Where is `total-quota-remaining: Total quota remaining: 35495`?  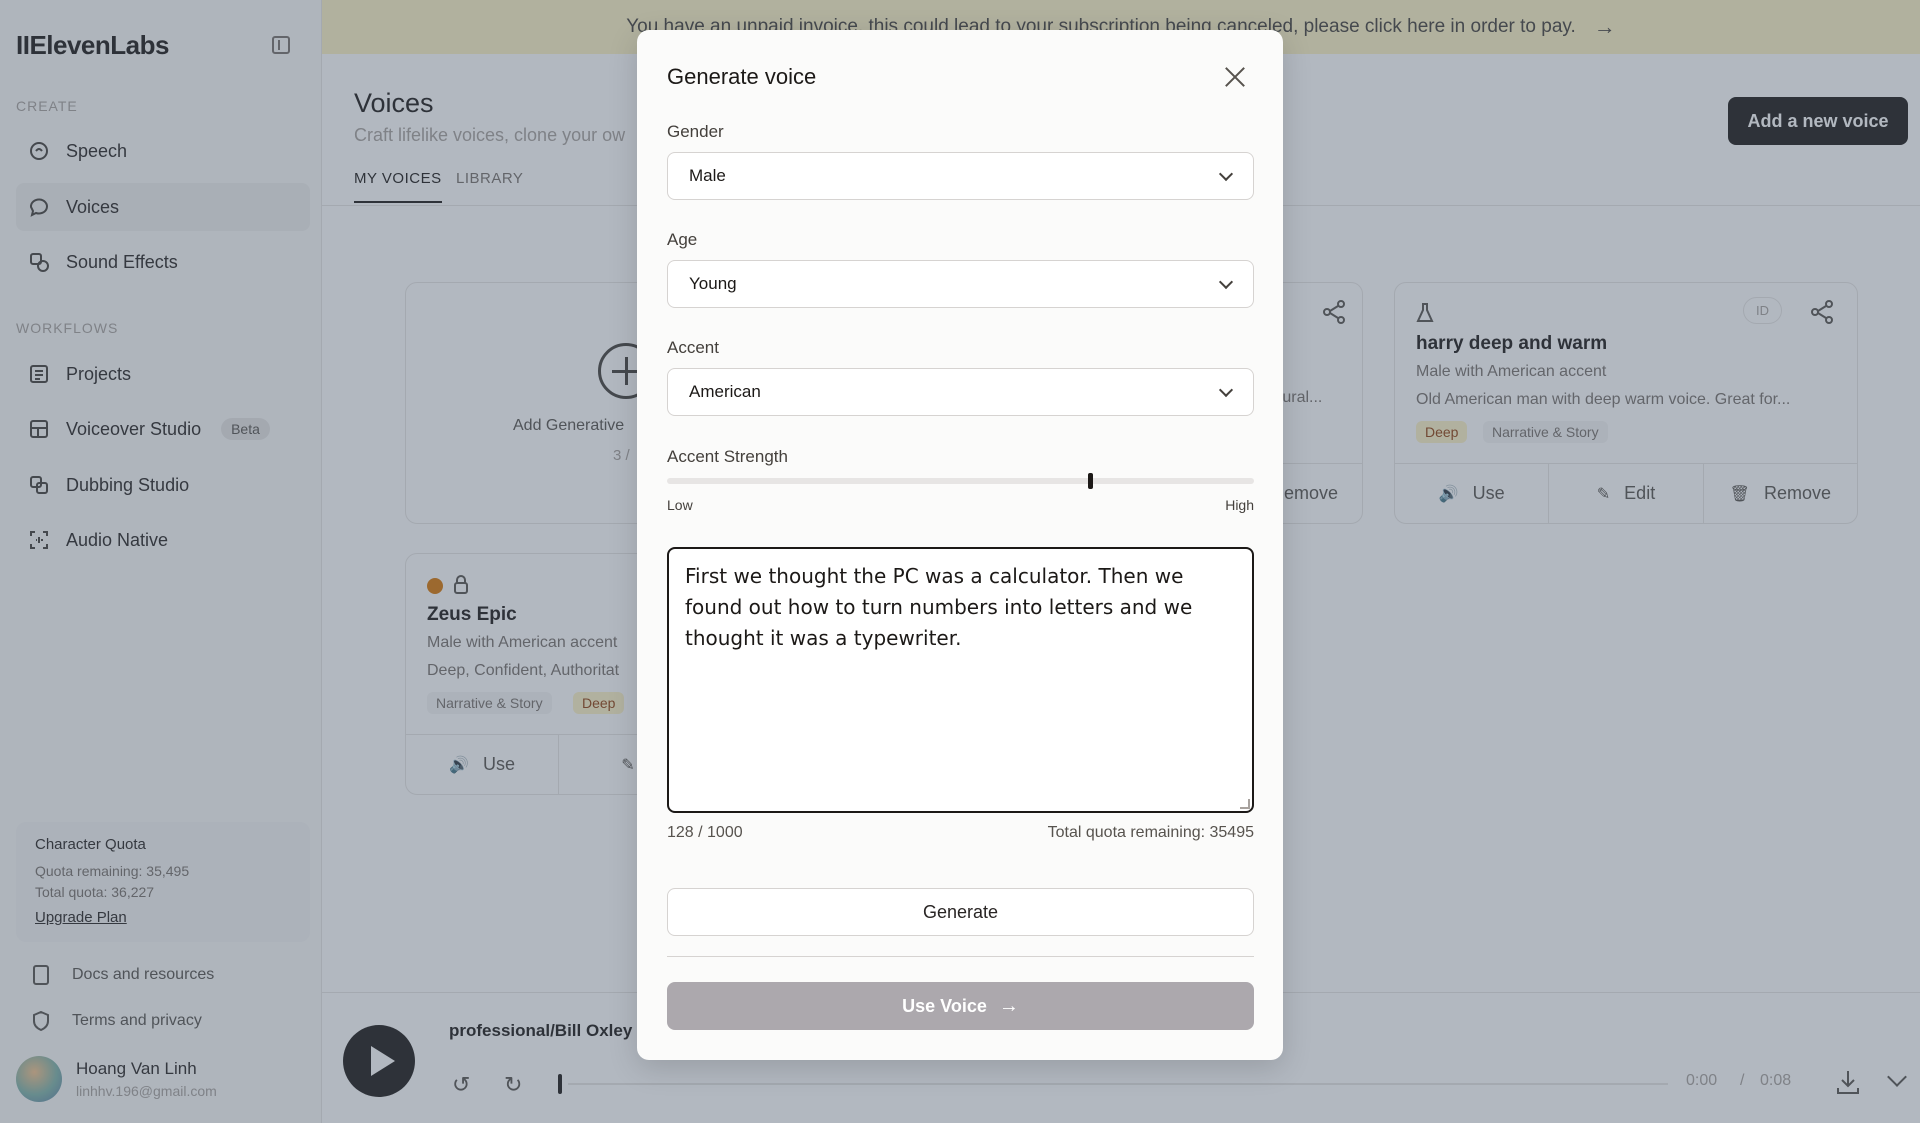
total-quota-remaining: Total quota remaining: 35495 is located at coordinates (1150, 832).